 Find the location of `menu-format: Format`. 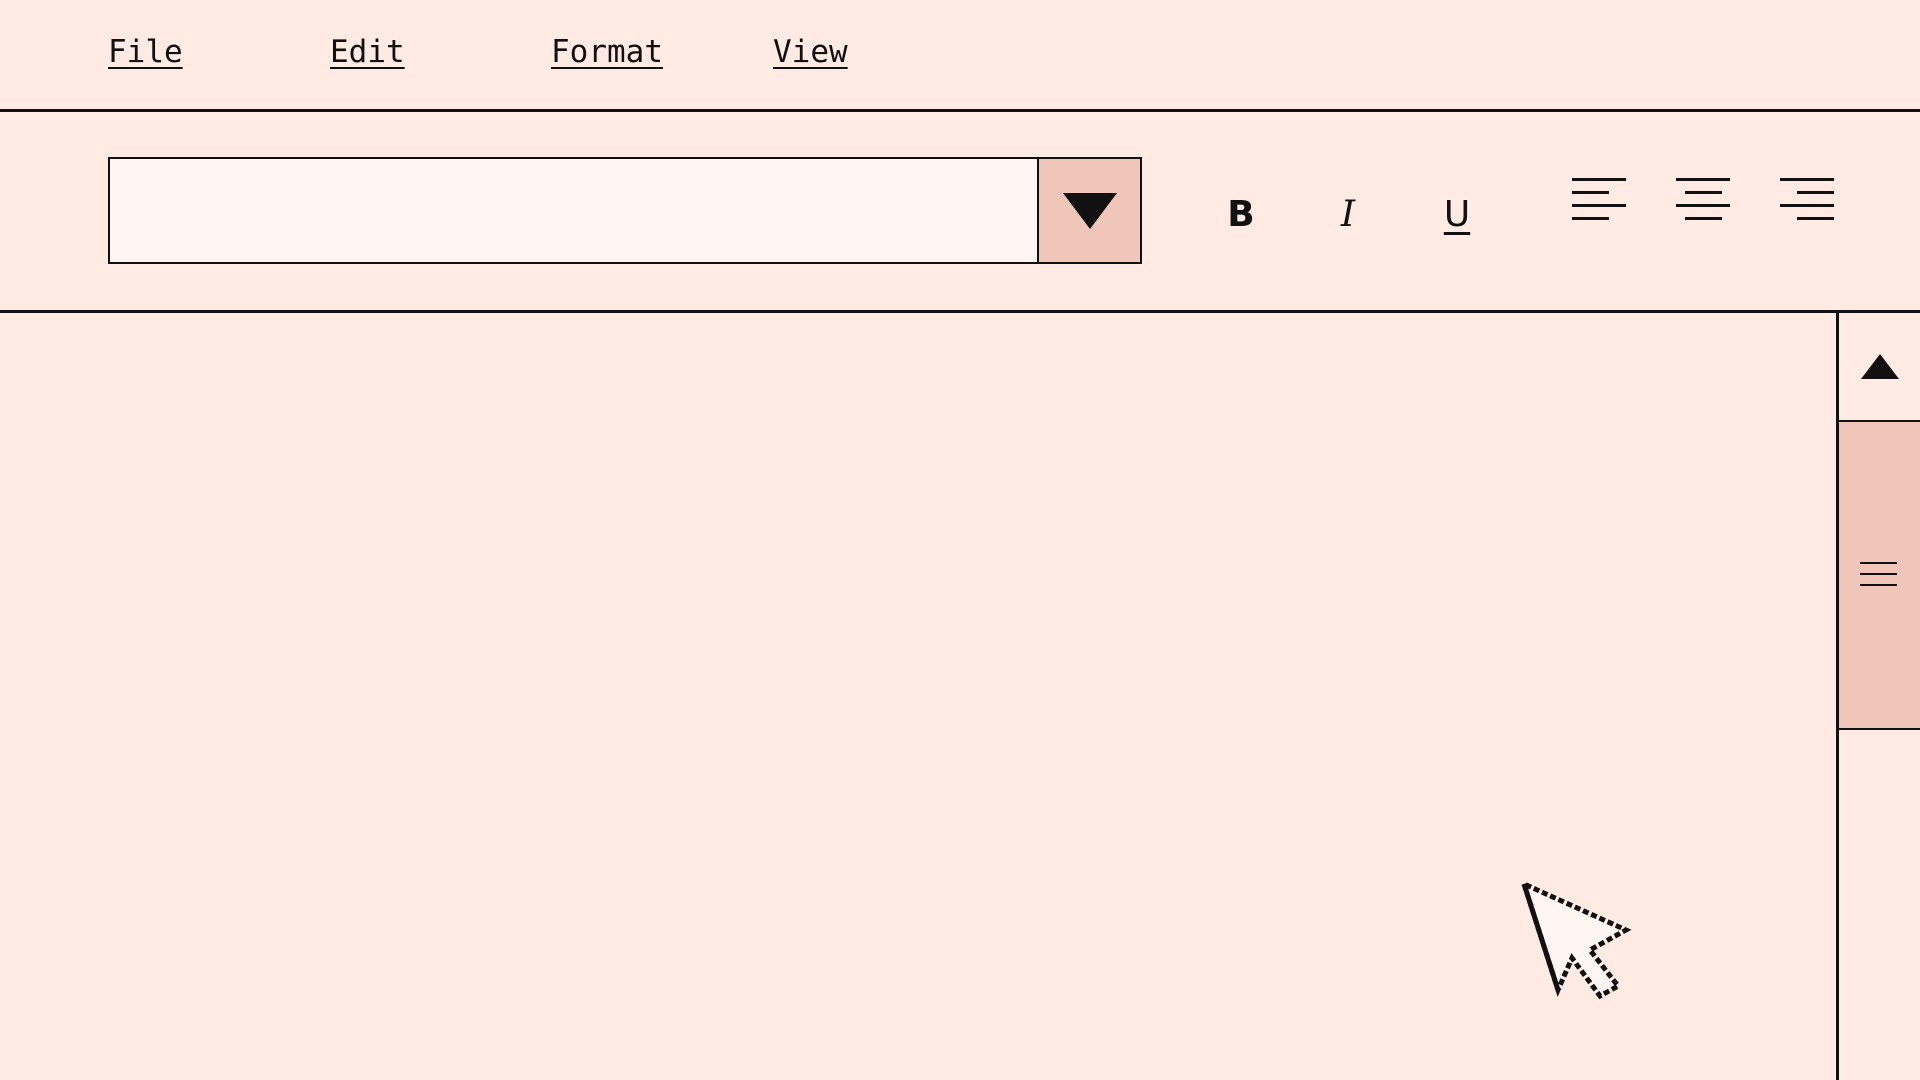

menu-format: Format is located at coordinates (607, 52).